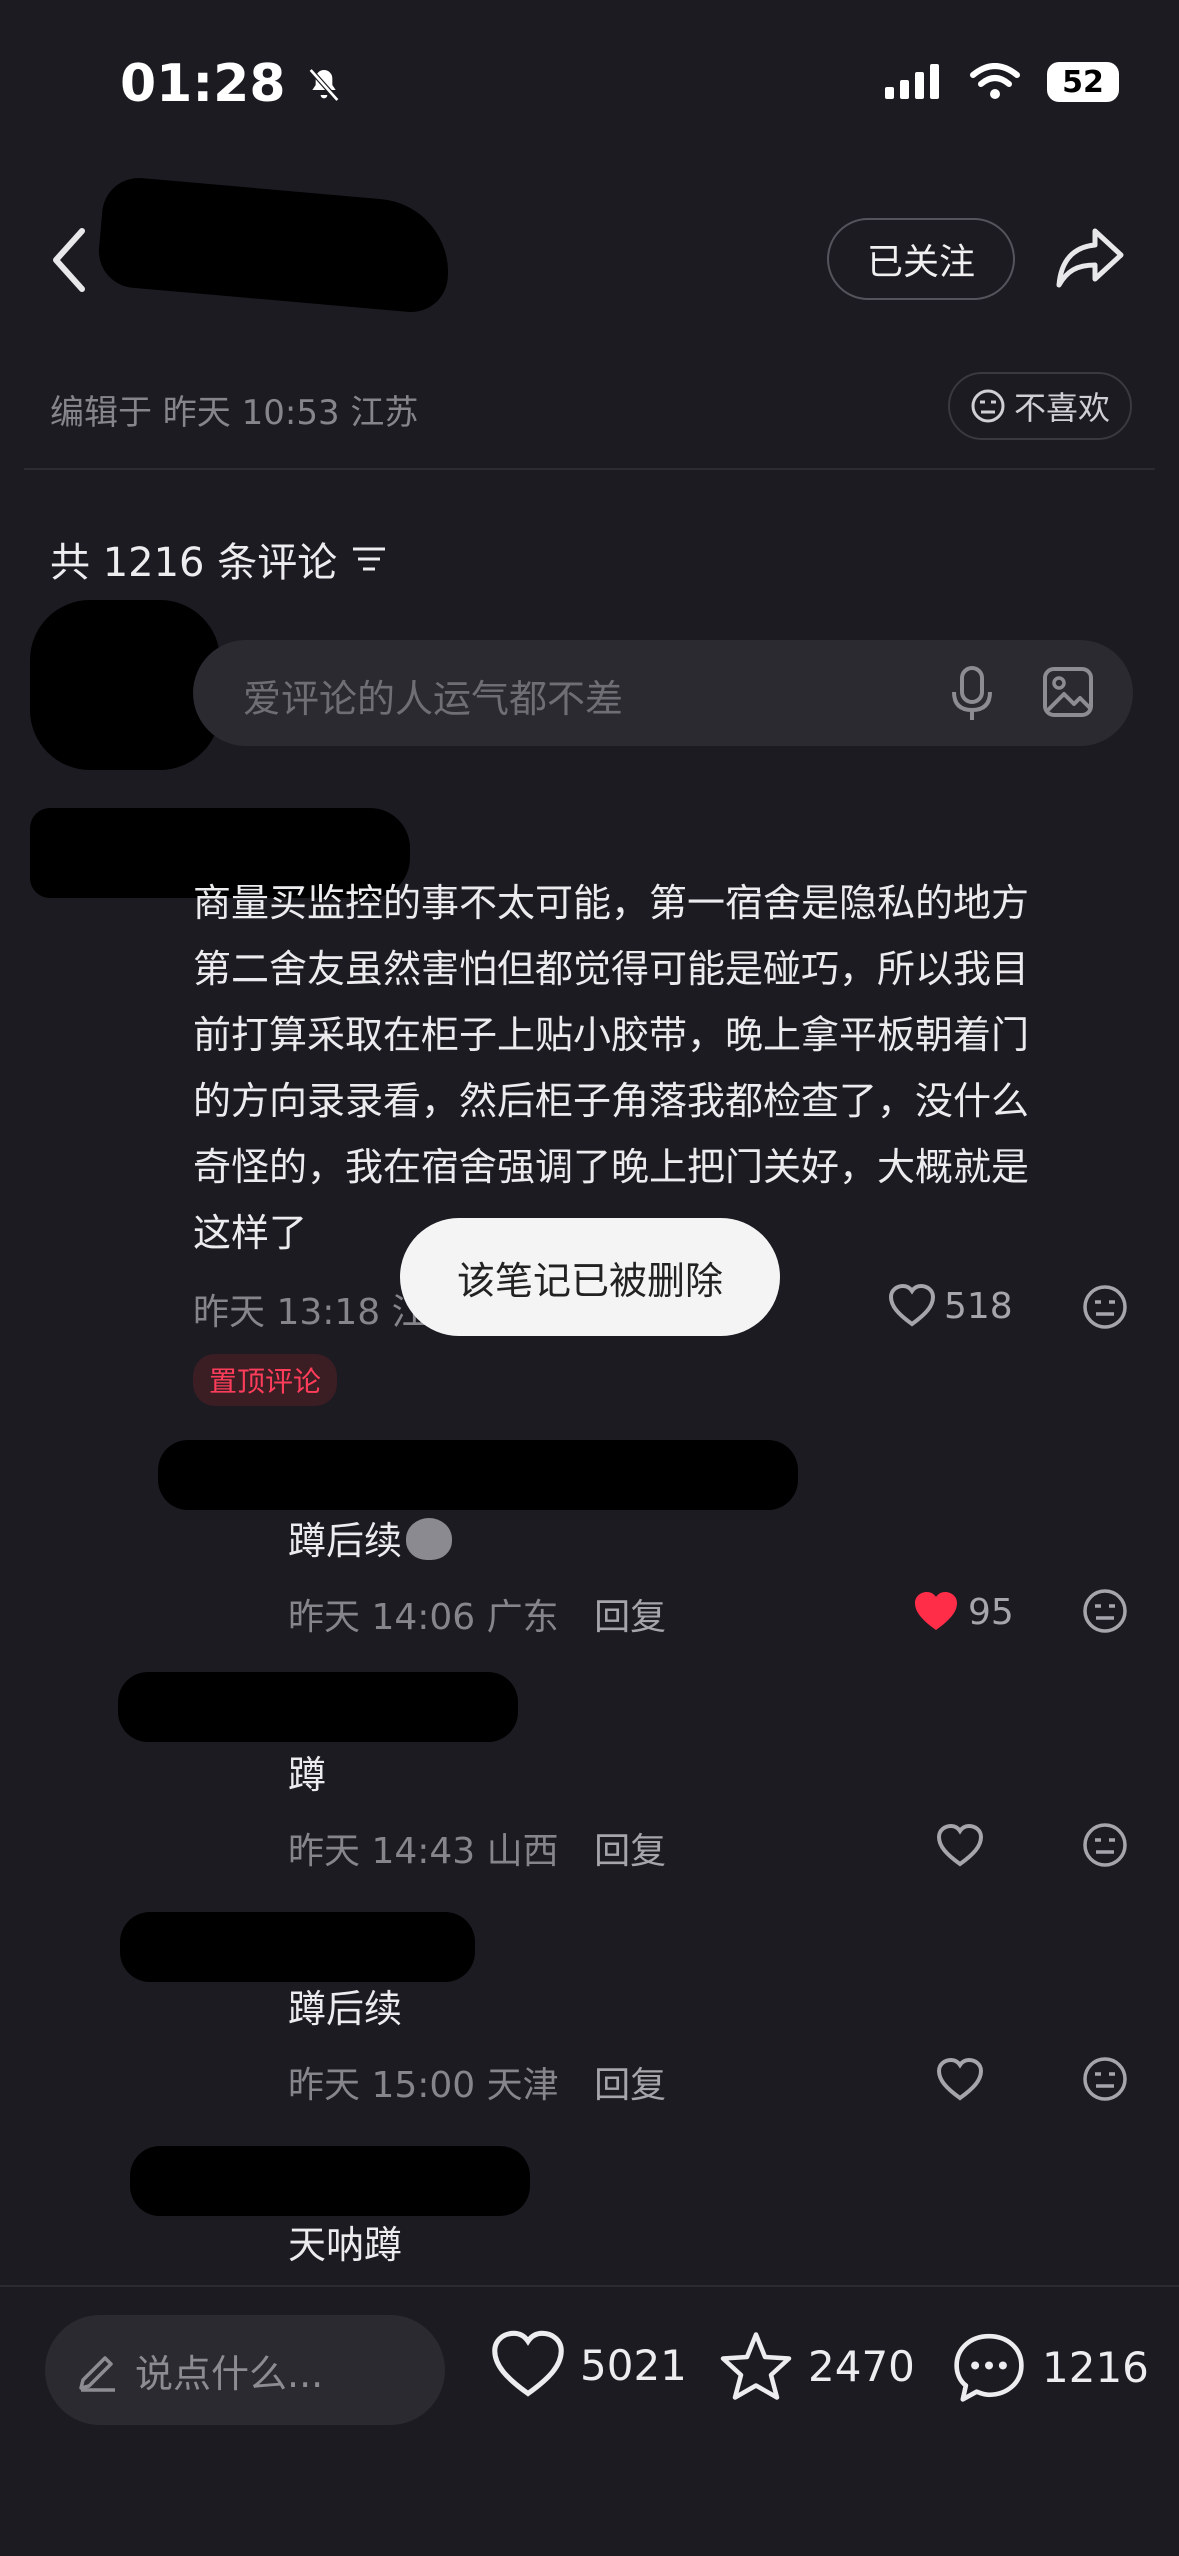  I want to click on reply-meta: 昨天 14:06 广东 回复, so click(477, 1614).